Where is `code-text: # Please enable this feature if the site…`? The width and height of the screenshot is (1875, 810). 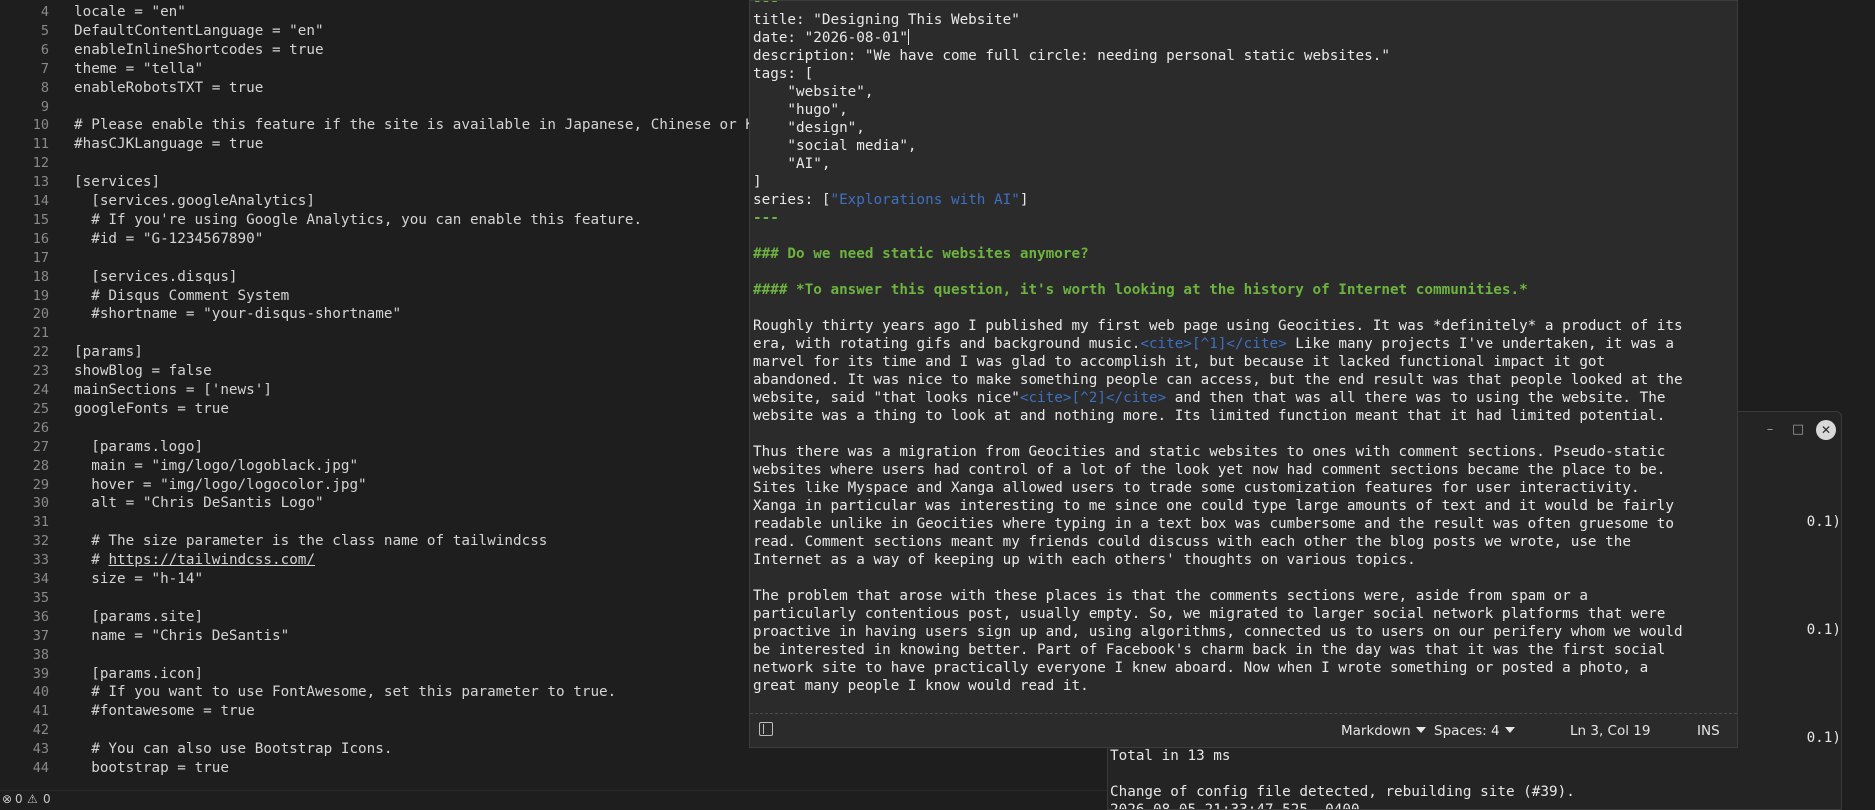
code-text: # Please enable this feature if the site… is located at coordinates (418, 125).